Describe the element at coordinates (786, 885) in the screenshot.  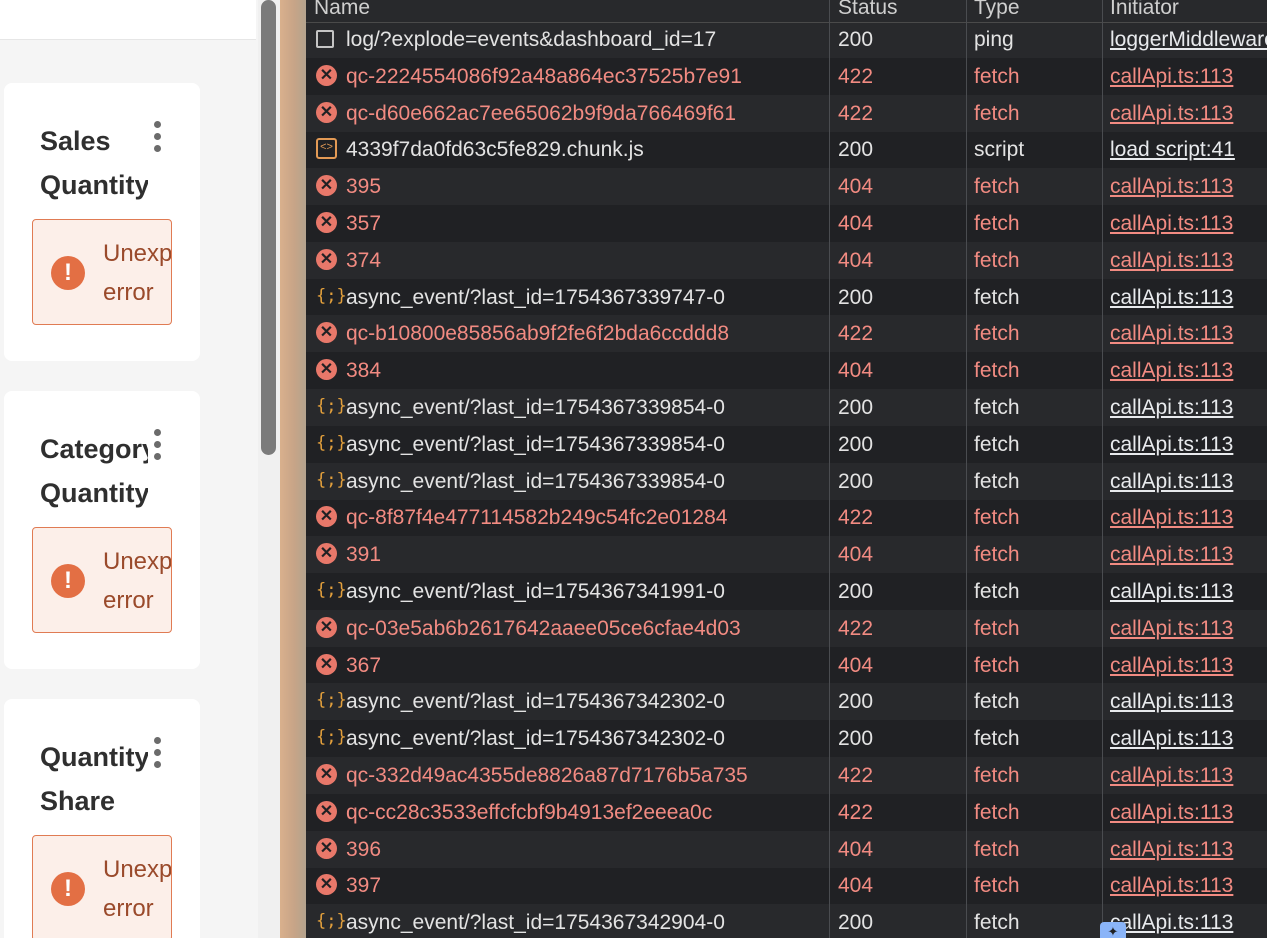
I see `network-request-row: ✕ 397 404 fetch callApi.ts:113` at that location.